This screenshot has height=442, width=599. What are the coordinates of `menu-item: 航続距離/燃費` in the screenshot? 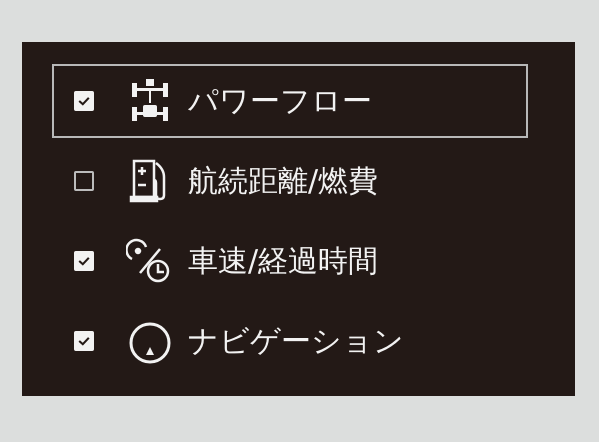 It's located at (290, 181).